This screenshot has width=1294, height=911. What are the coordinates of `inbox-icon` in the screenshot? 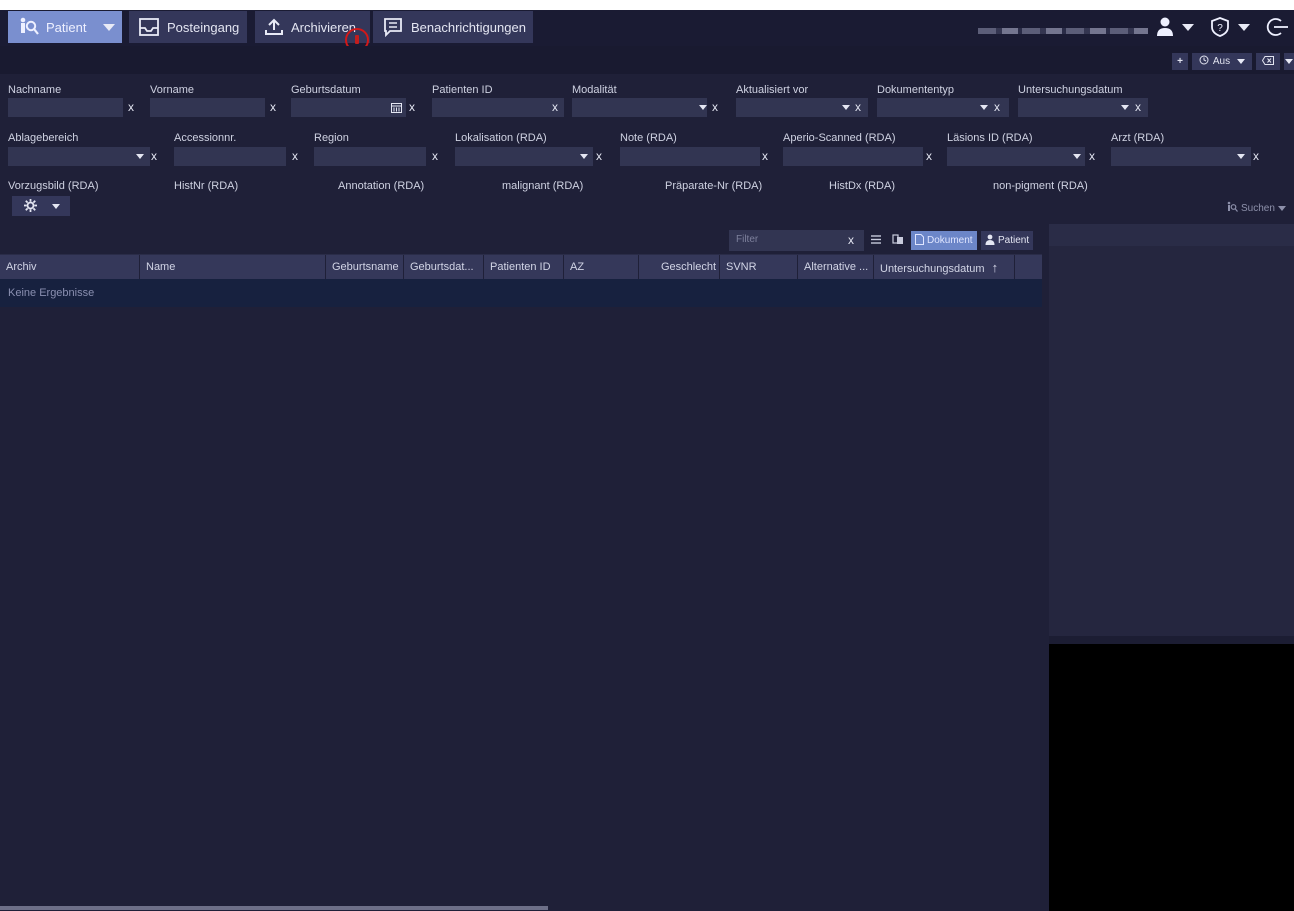 It's located at (149, 27).